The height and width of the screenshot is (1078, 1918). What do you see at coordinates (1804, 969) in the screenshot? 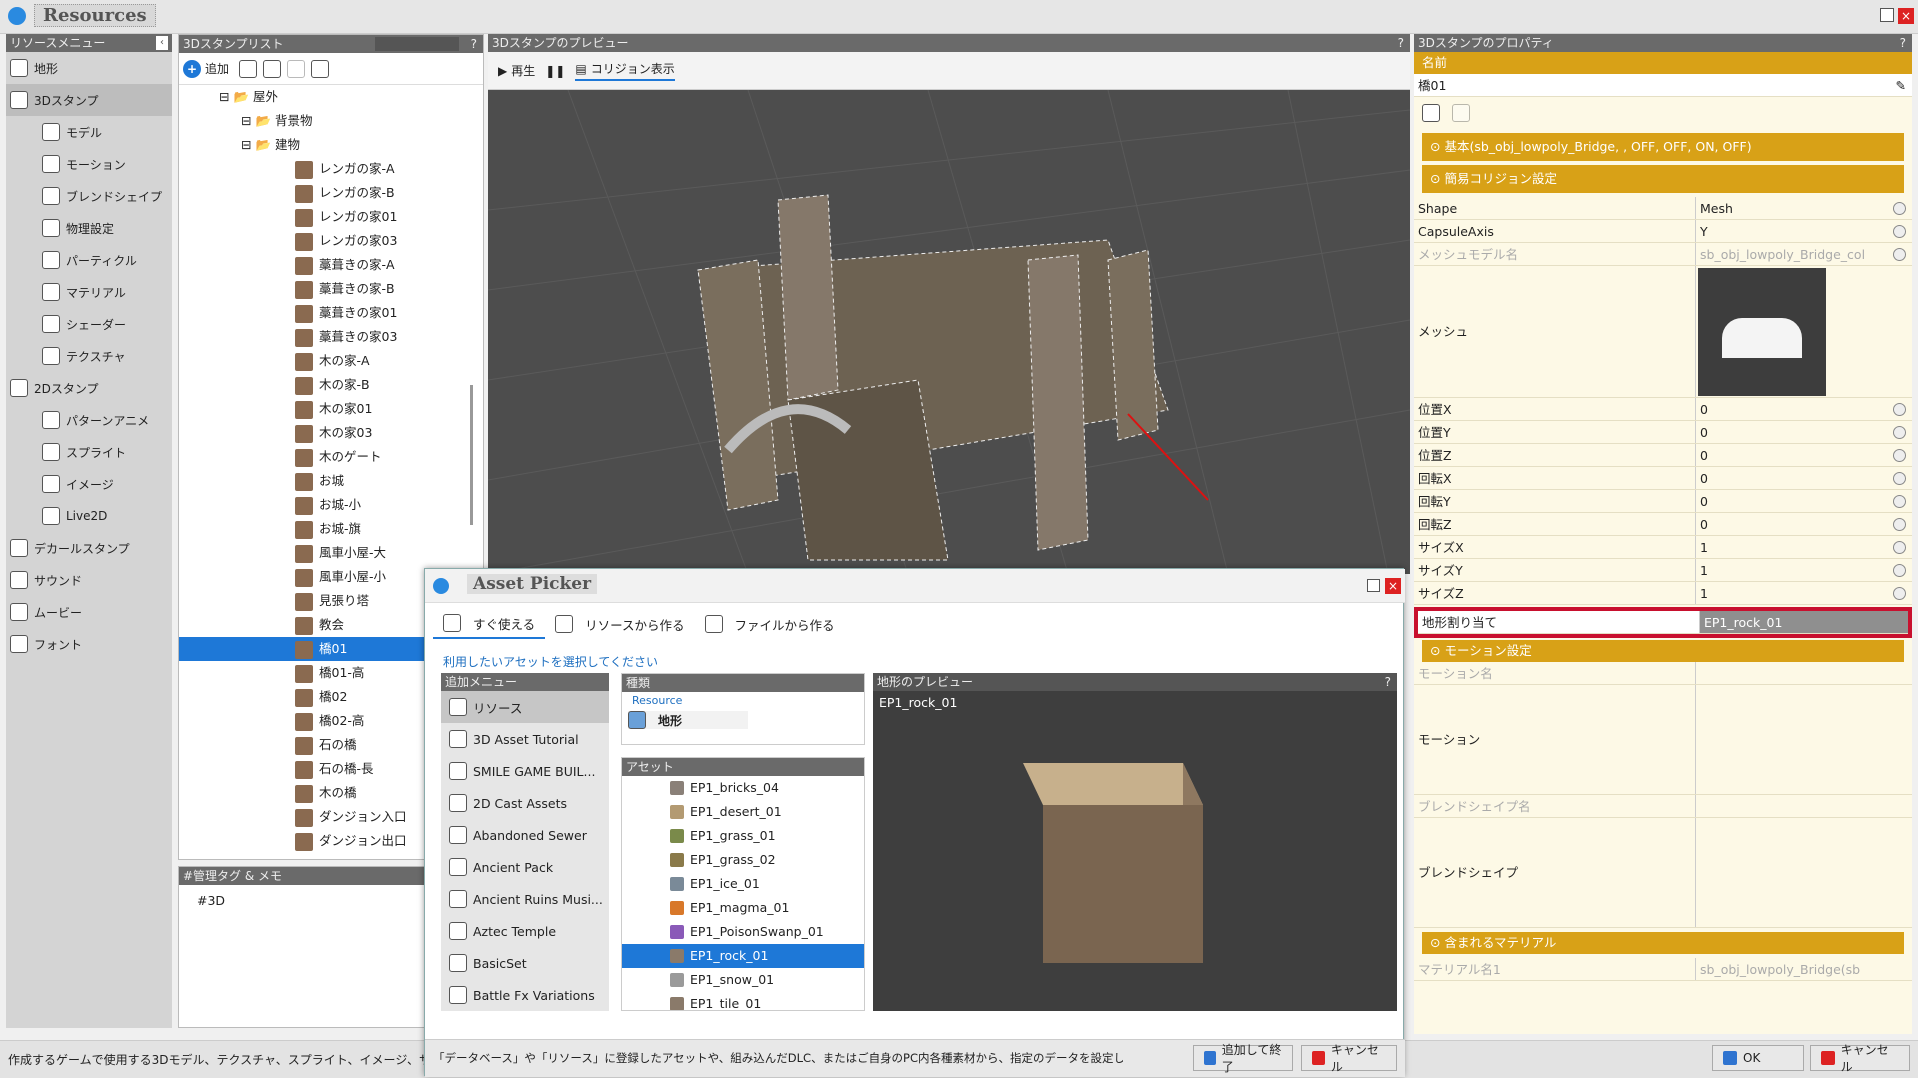
I see `material-name-value: sb_obj_lowpoly_Bridge(sb` at bounding box center [1804, 969].